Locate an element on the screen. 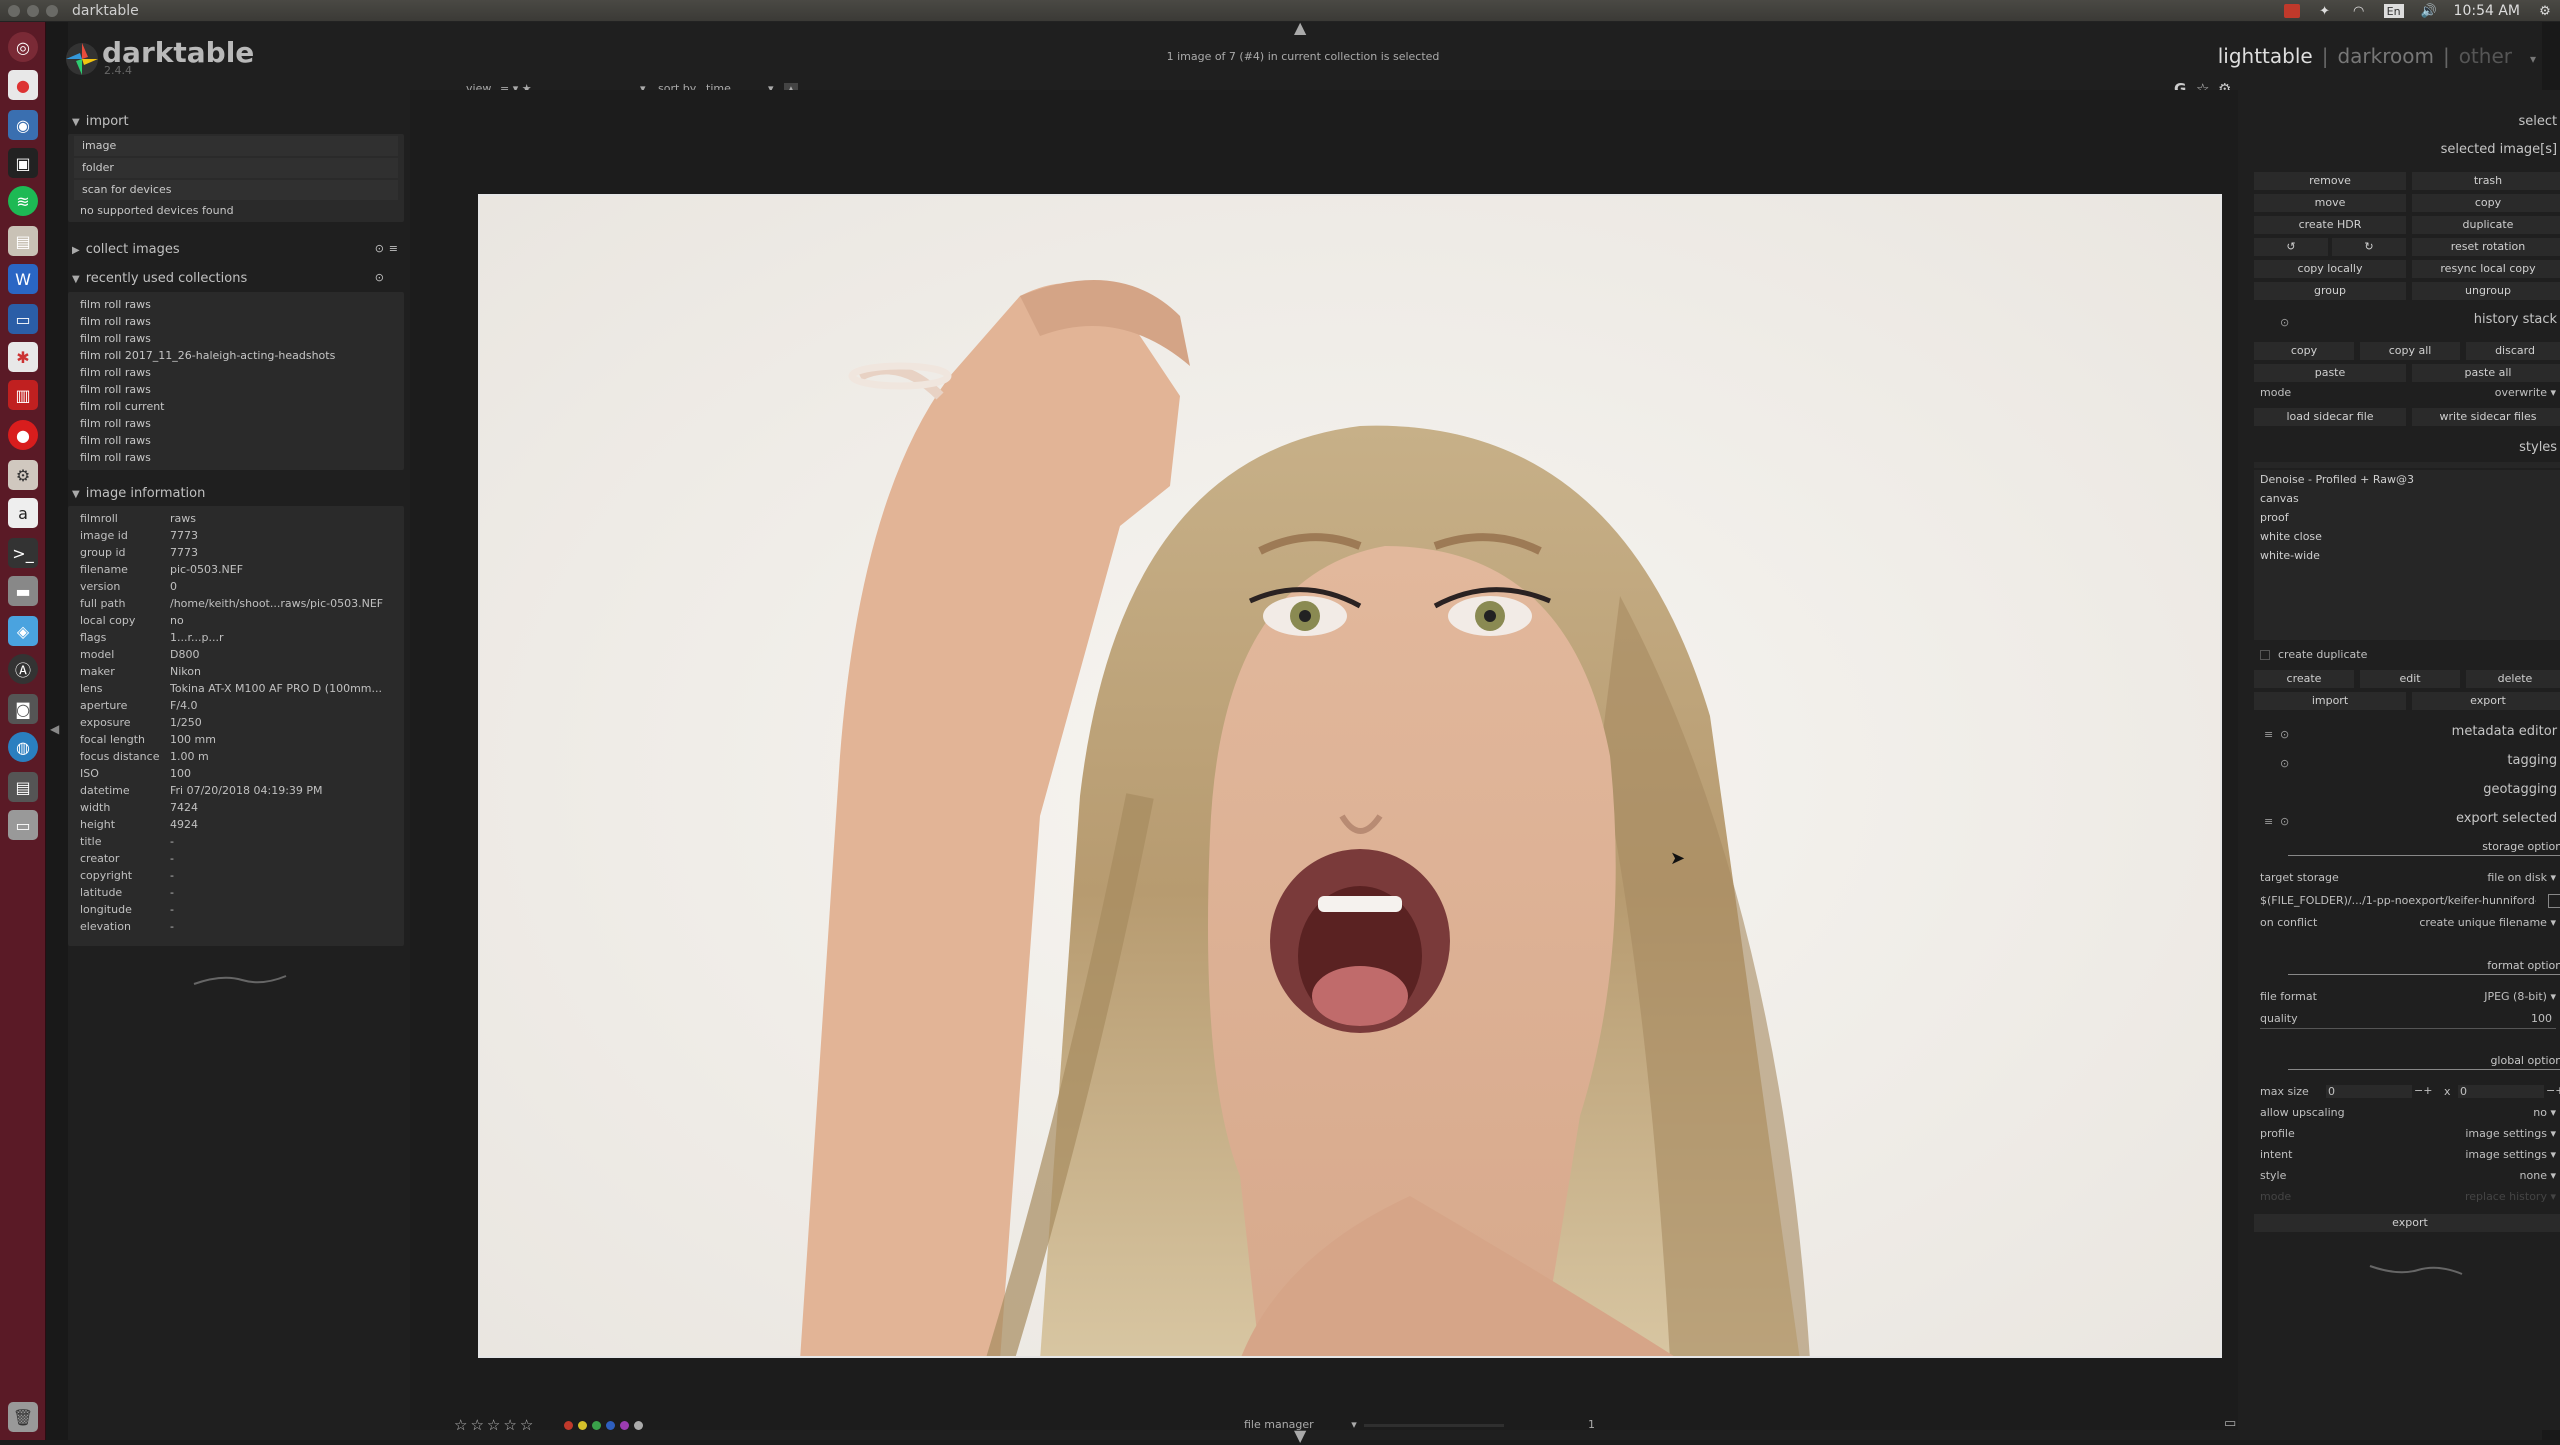  recent-collection-item: film roll current is located at coordinates (236, 406).